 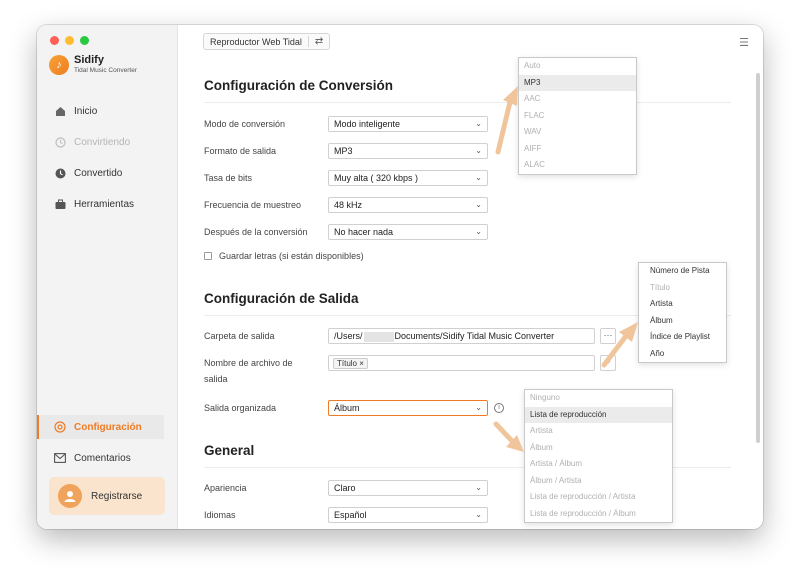 What do you see at coordinates (60, 173) in the screenshot?
I see `clock-icon` at bounding box center [60, 173].